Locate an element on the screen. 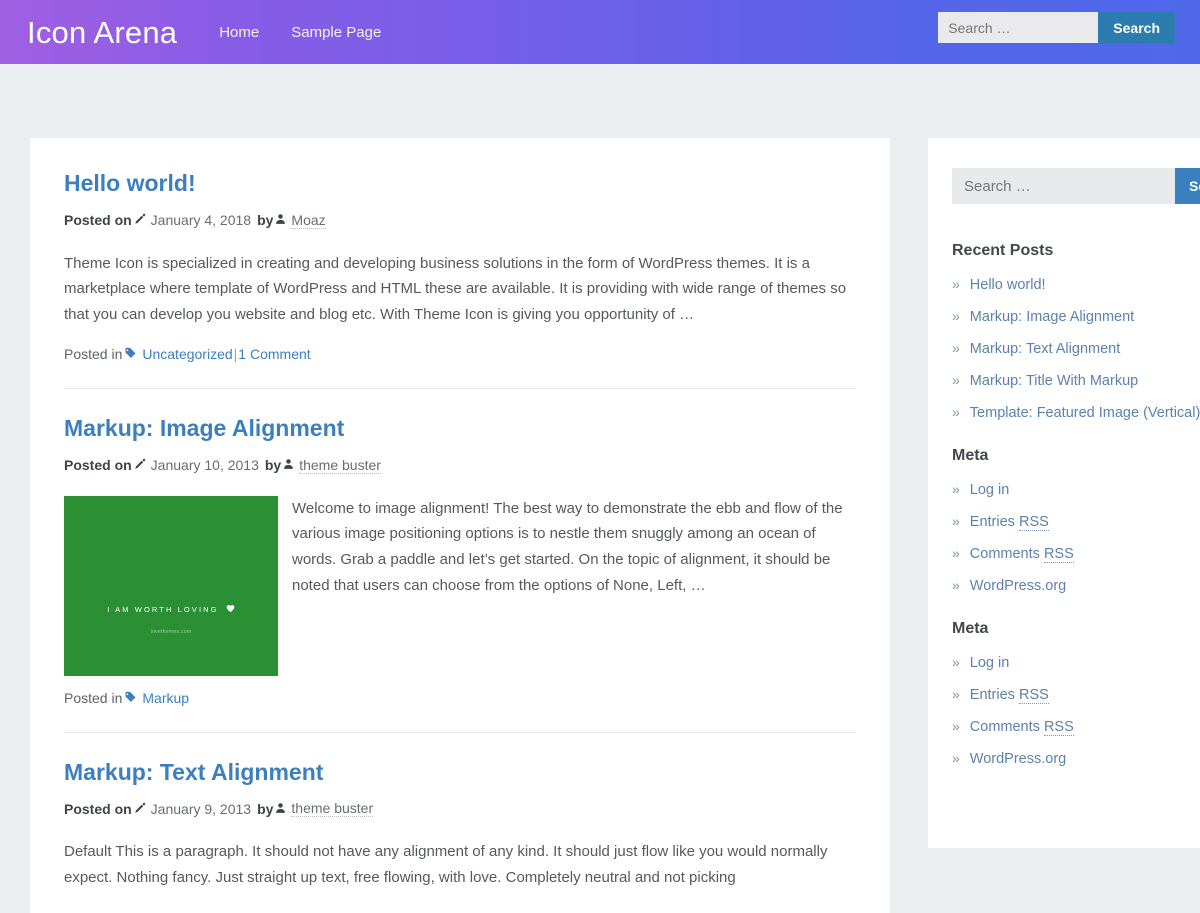 The height and width of the screenshot is (913, 1200). recent-post-link: Markup: Text Alignment is located at coordinates (1045, 349).